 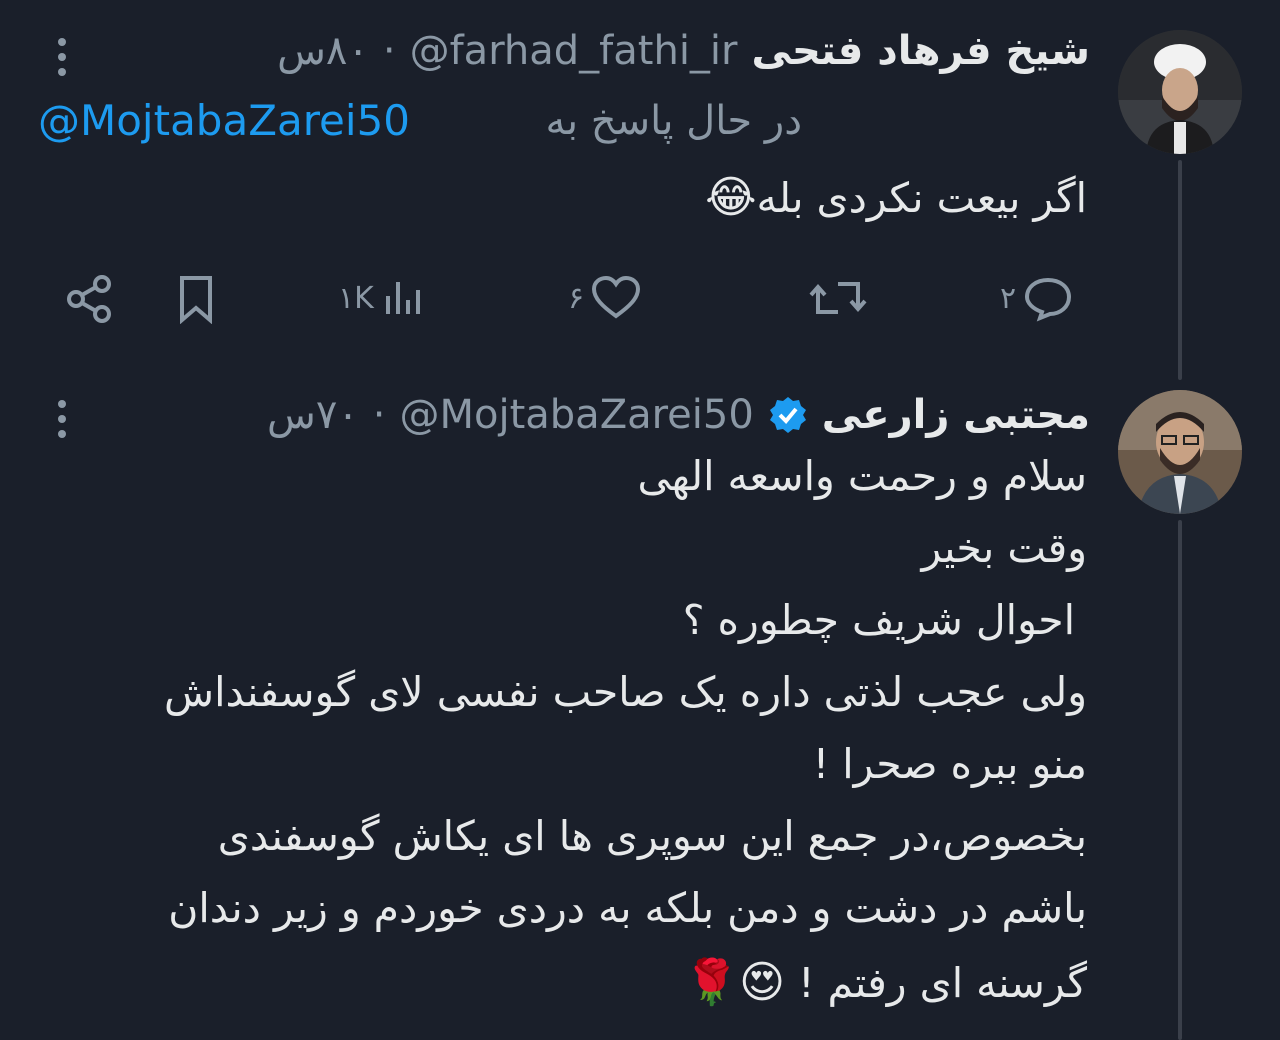 What do you see at coordinates (383, 298) in the screenshot?
I see `views-button: ۱K` at bounding box center [383, 298].